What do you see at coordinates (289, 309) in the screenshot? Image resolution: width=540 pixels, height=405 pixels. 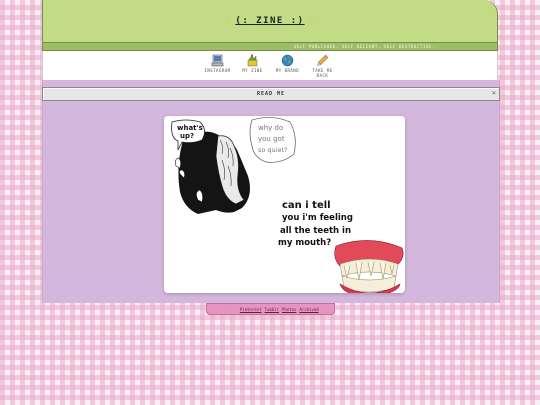 I see `footer-link-photos: Photos` at bounding box center [289, 309].